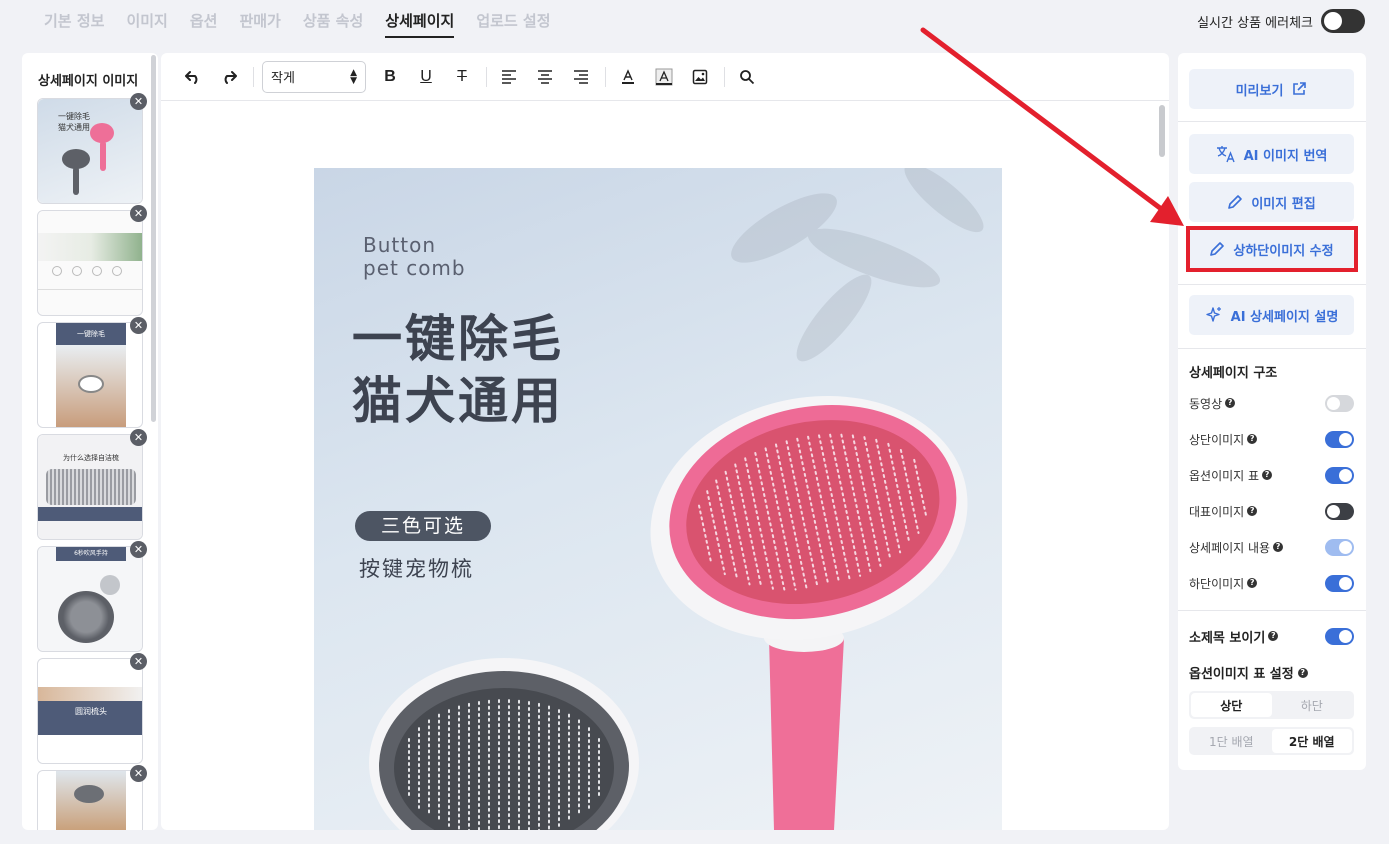  Describe the element at coordinates (1339, 636) in the screenshot. I see `subtitle-toggle` at that location.